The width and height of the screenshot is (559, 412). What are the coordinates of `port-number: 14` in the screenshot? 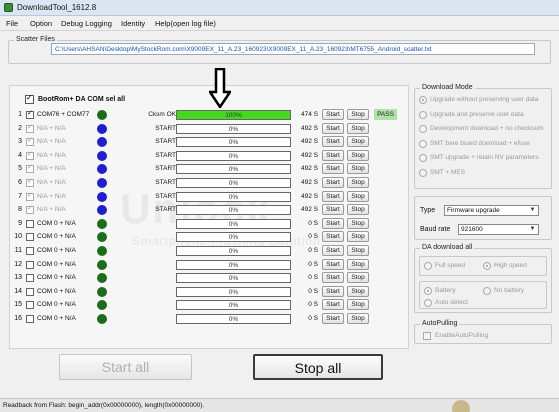 It's located at (18, 291).